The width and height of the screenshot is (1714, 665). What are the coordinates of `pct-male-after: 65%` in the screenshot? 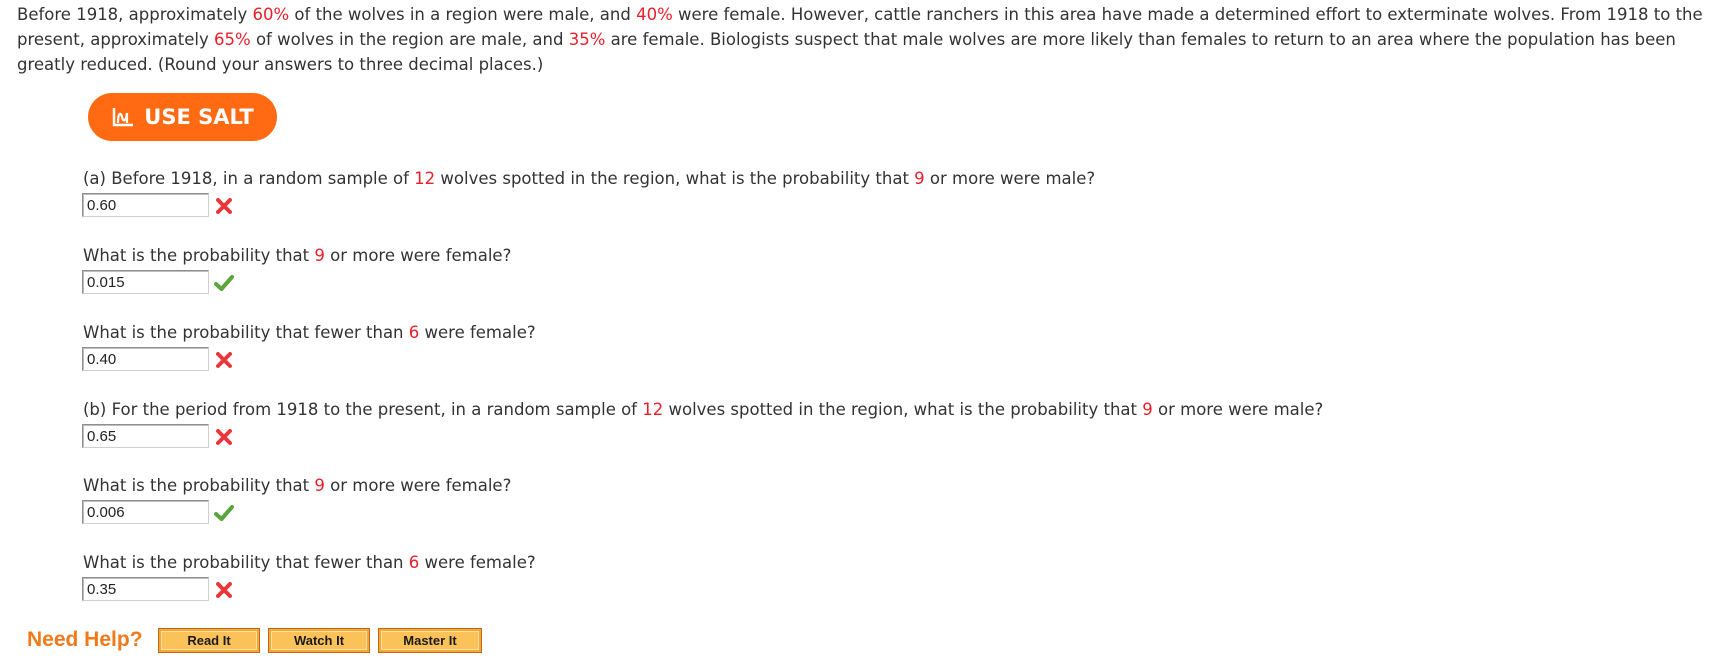 It's located at (232, 39).